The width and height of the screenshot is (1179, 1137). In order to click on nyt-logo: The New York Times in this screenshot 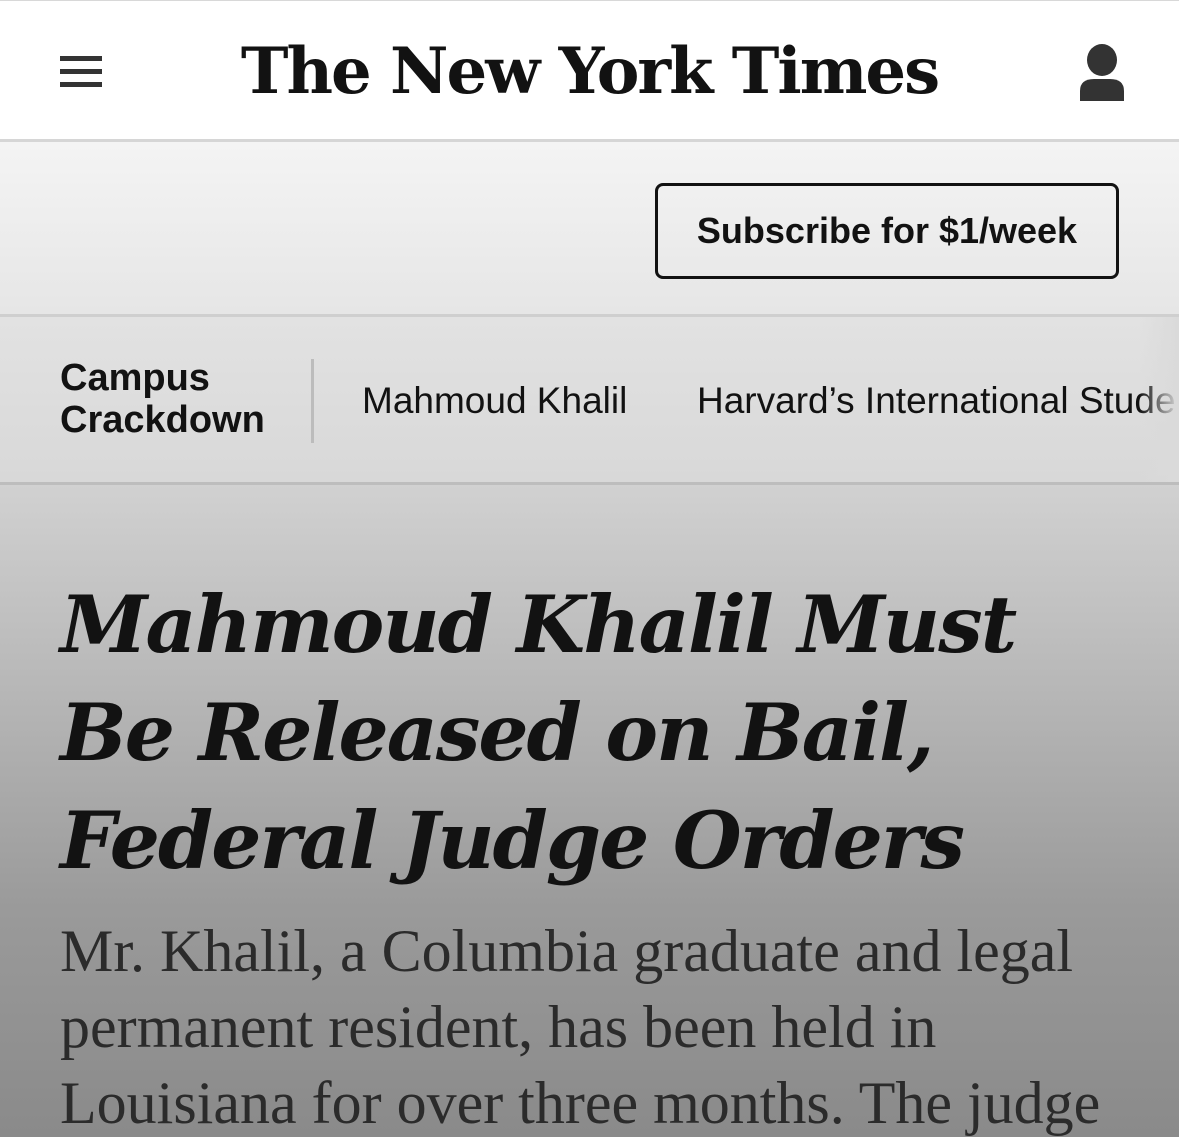, I will do `click(589, 72)`.